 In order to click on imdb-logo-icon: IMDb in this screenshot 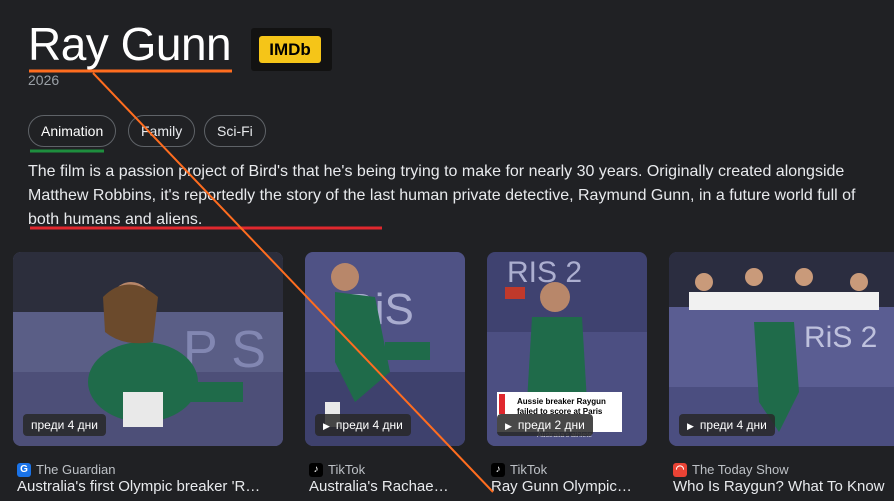, I will do `click(290, 49)`.